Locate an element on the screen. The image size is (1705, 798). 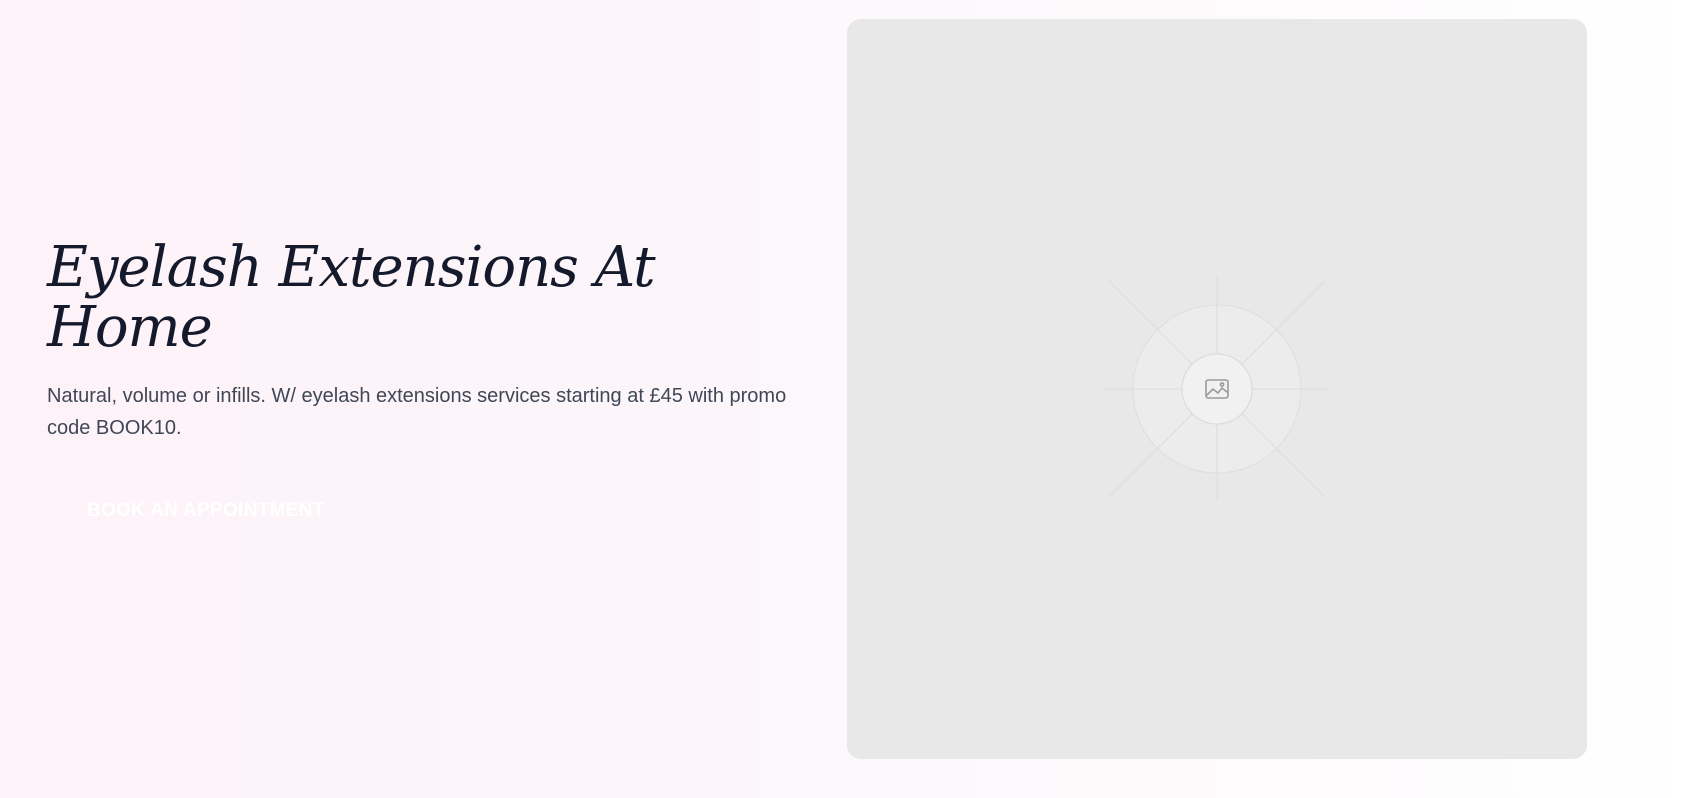
book-appointment-button: BOOK AN APPOINTMENT is located at coordinates (206, 511).